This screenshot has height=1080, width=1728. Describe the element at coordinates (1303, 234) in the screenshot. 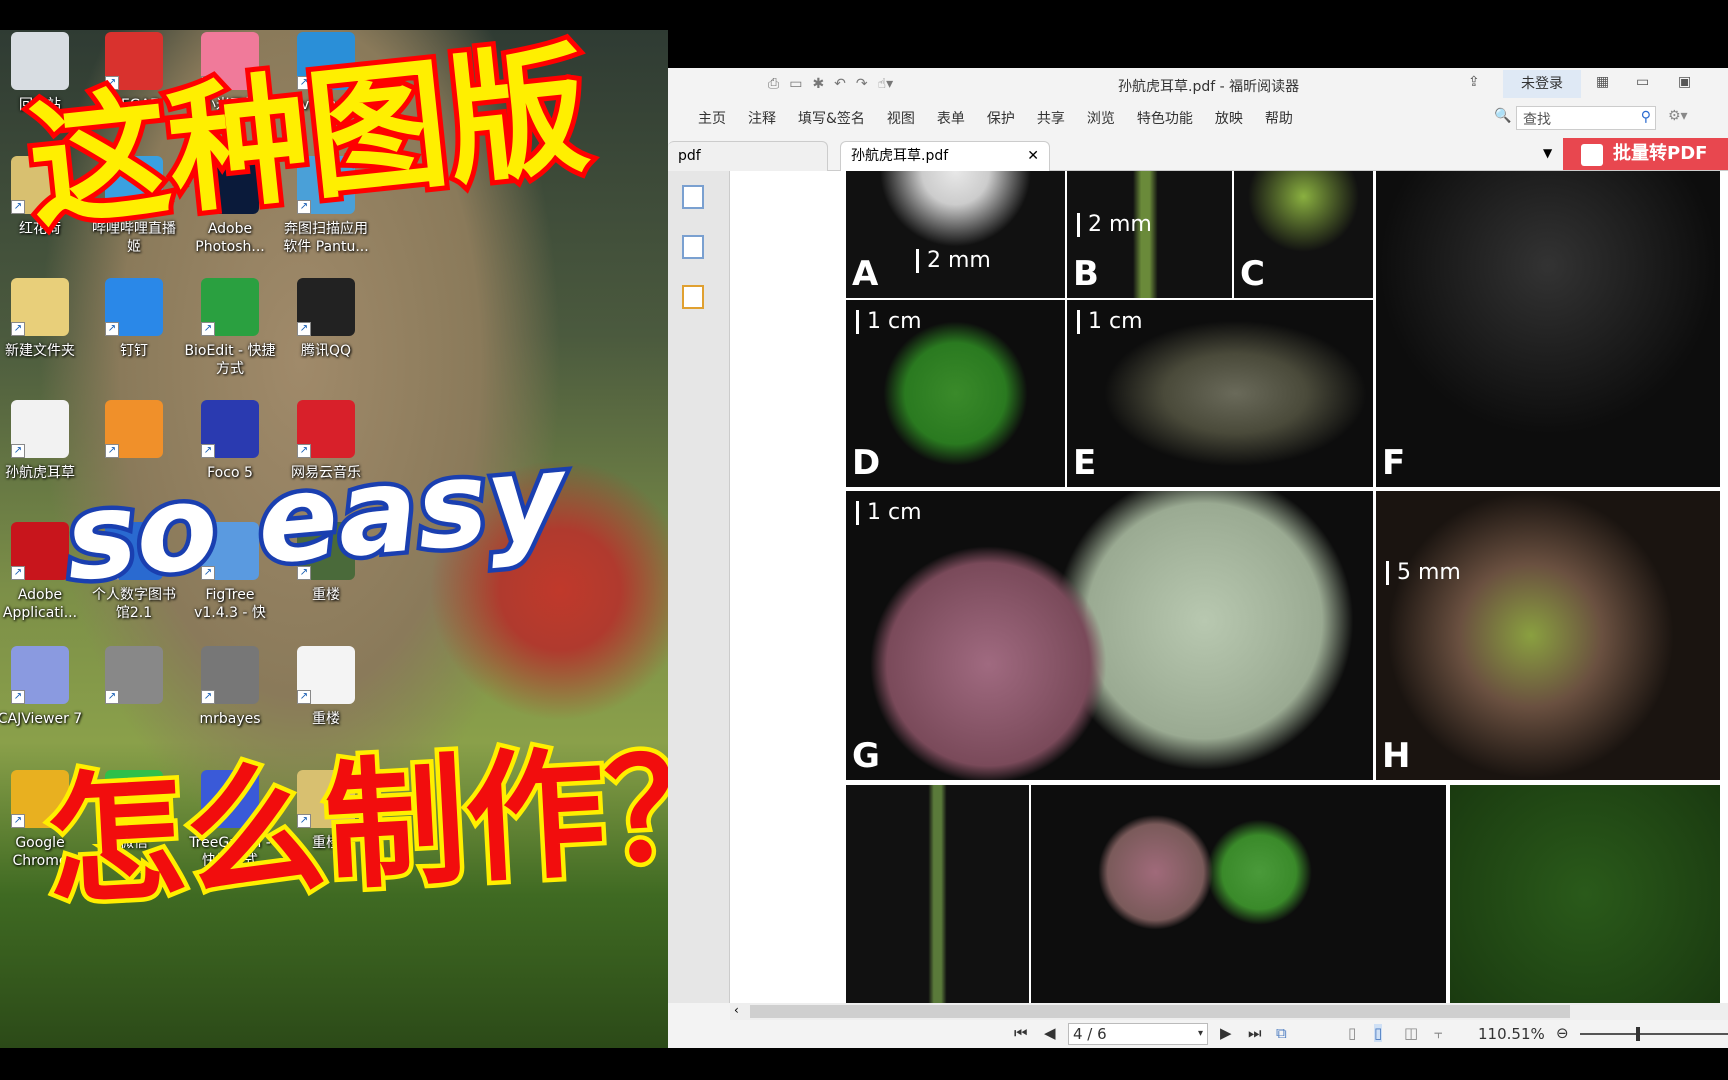

I see `figure-panel: C` at that location.